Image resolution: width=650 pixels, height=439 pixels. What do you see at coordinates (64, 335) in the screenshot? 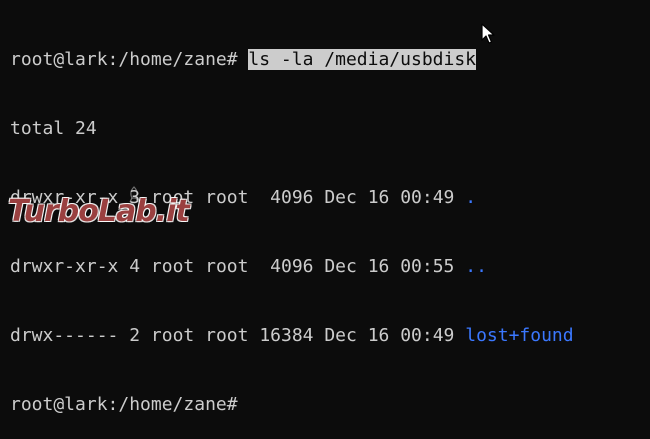
I see `entry-perms: drwx------` at bounding box center [64, 335].